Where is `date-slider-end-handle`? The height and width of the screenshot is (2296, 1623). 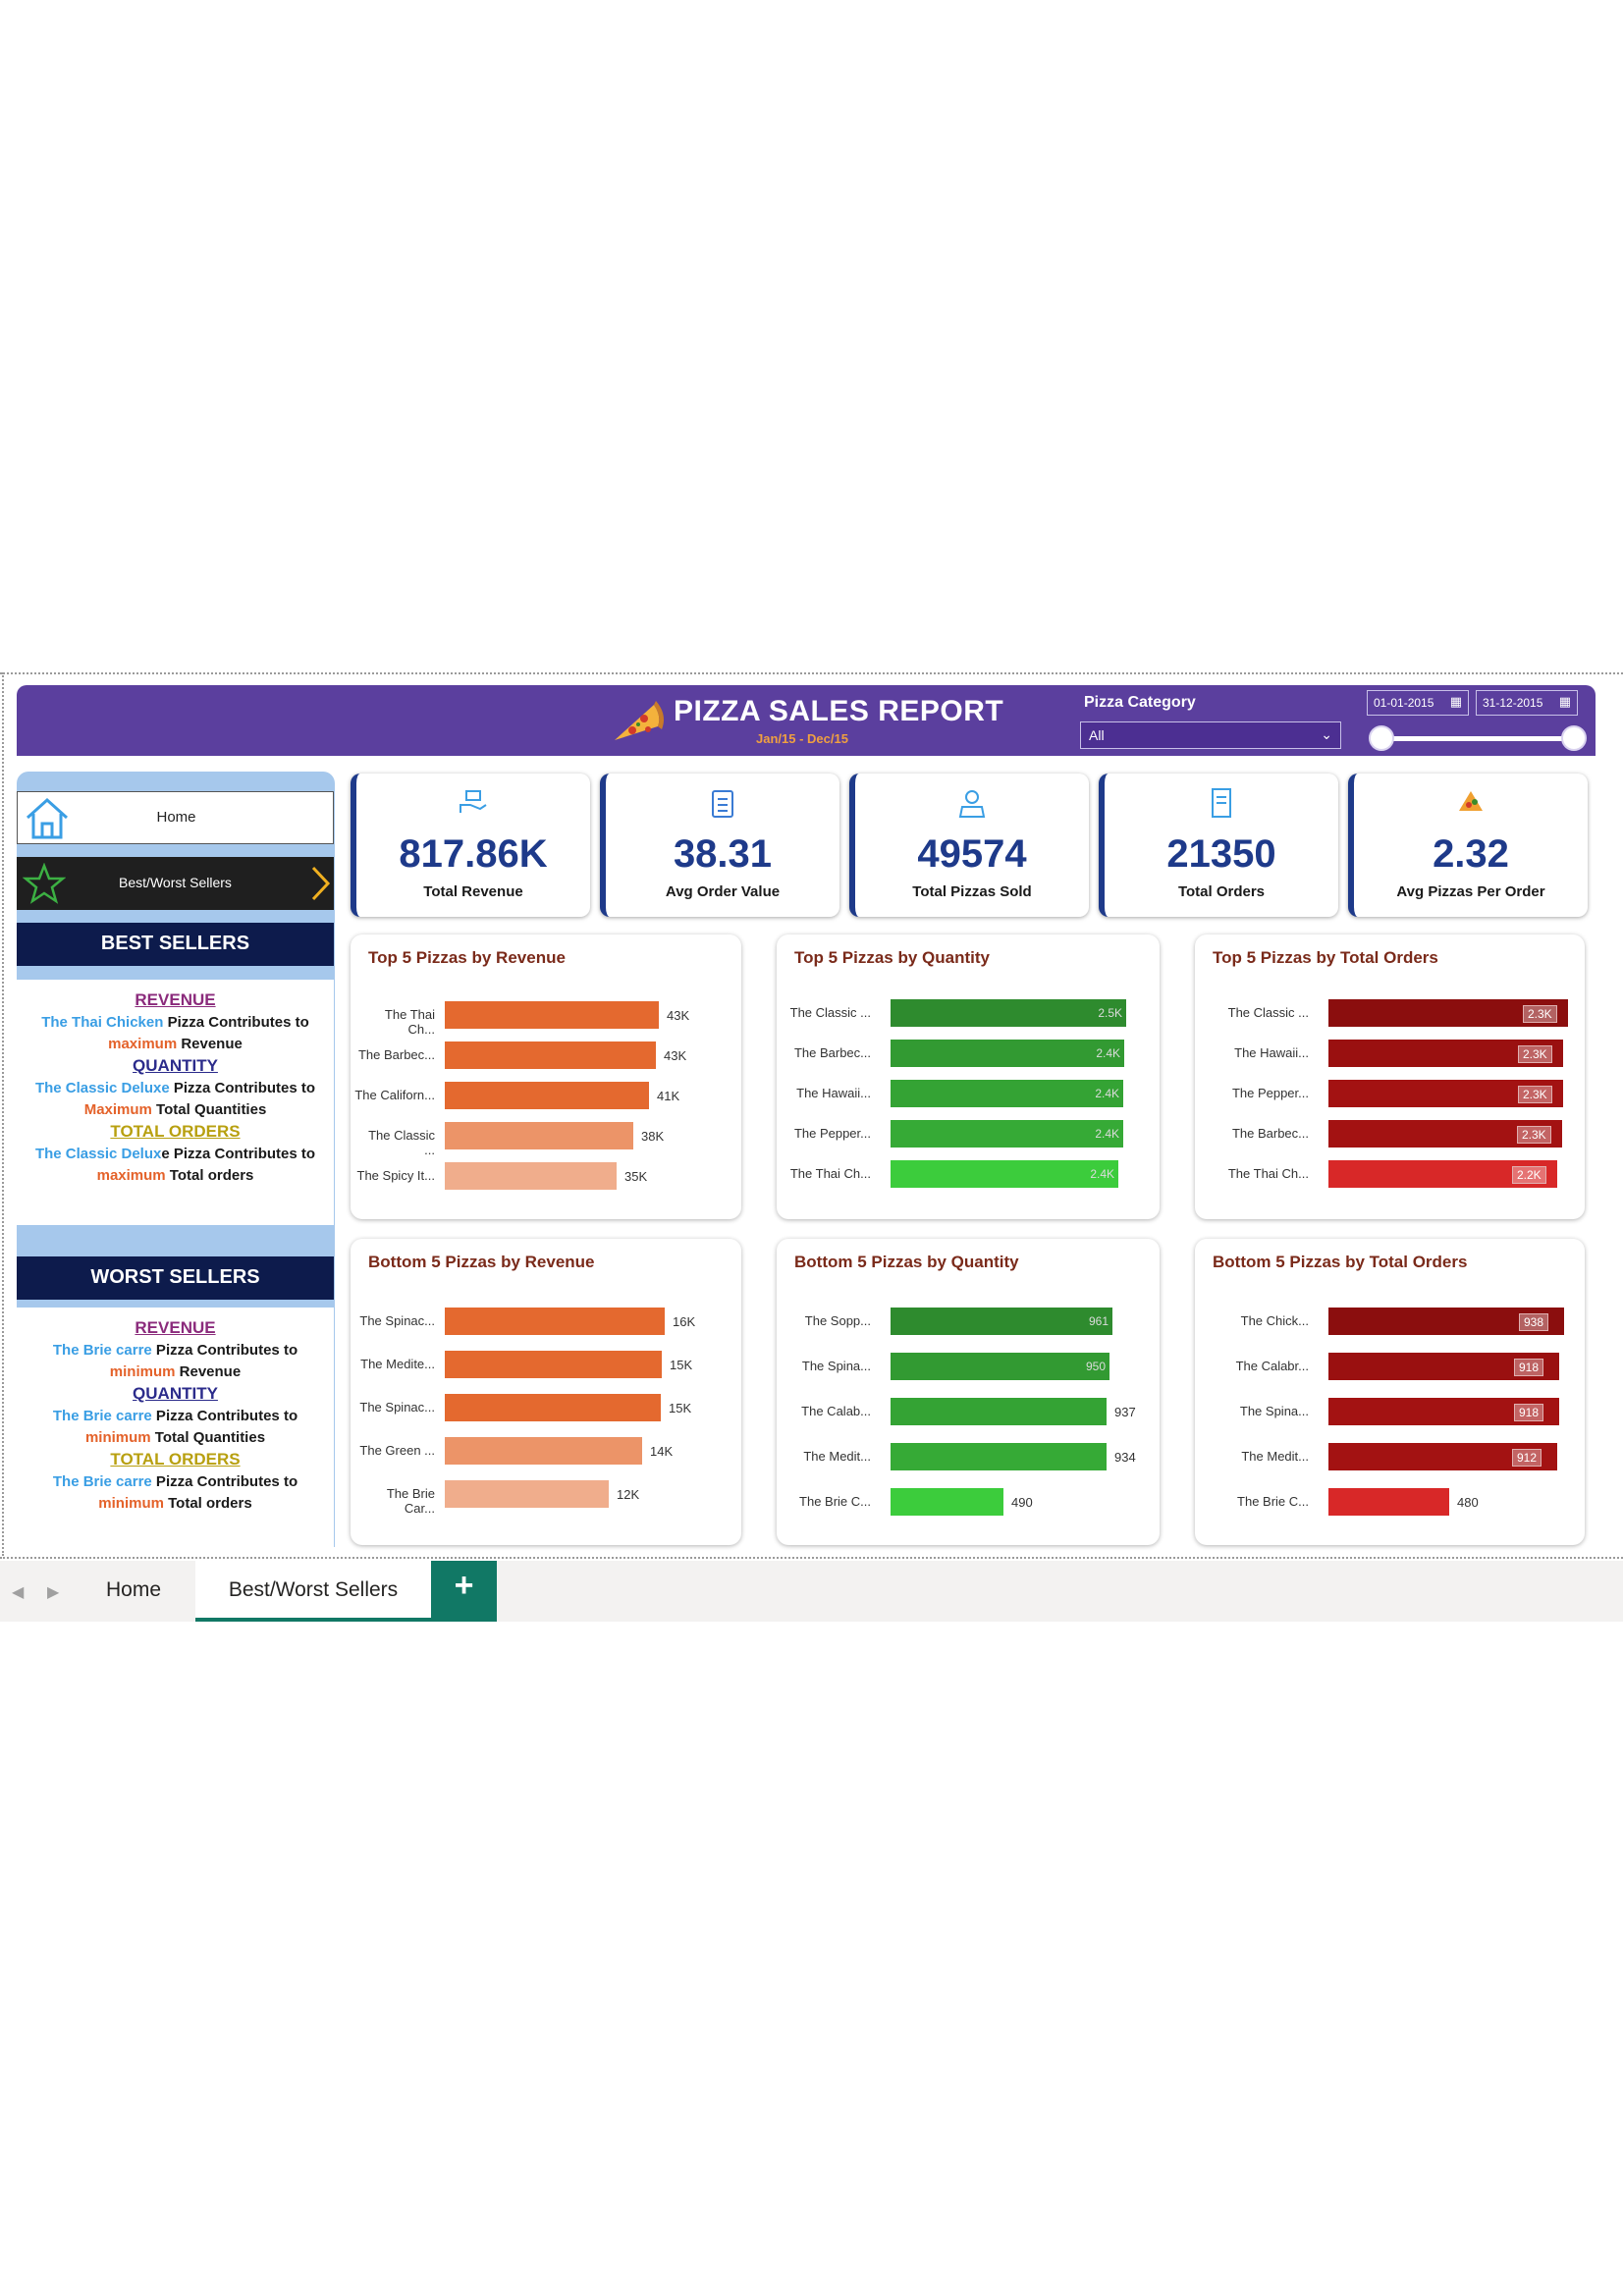
date-slider-end-handle is located at coordinates (1574, 738).